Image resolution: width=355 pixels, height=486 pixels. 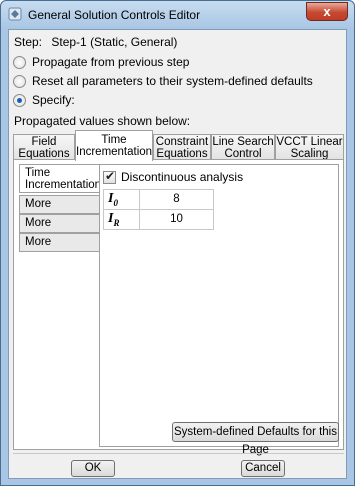 What do you see at coordinates (255, 439) in the screenshot?
I see `system-defaults-button: System-defined Defaults for this Page` at bounding box center [255, 439].